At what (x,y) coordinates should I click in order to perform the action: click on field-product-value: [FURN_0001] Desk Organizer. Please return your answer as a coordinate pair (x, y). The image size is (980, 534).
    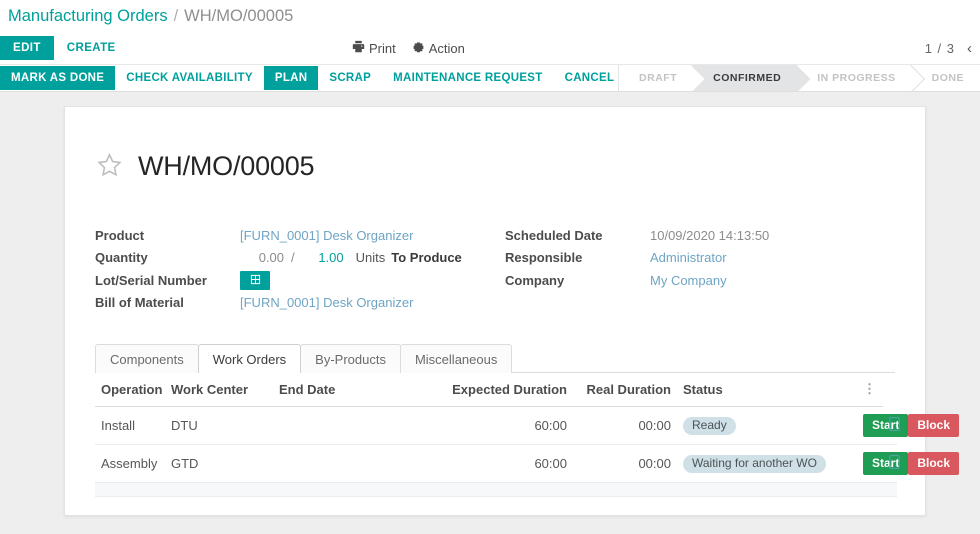
    Looking at the image, I should click on (326, 235).